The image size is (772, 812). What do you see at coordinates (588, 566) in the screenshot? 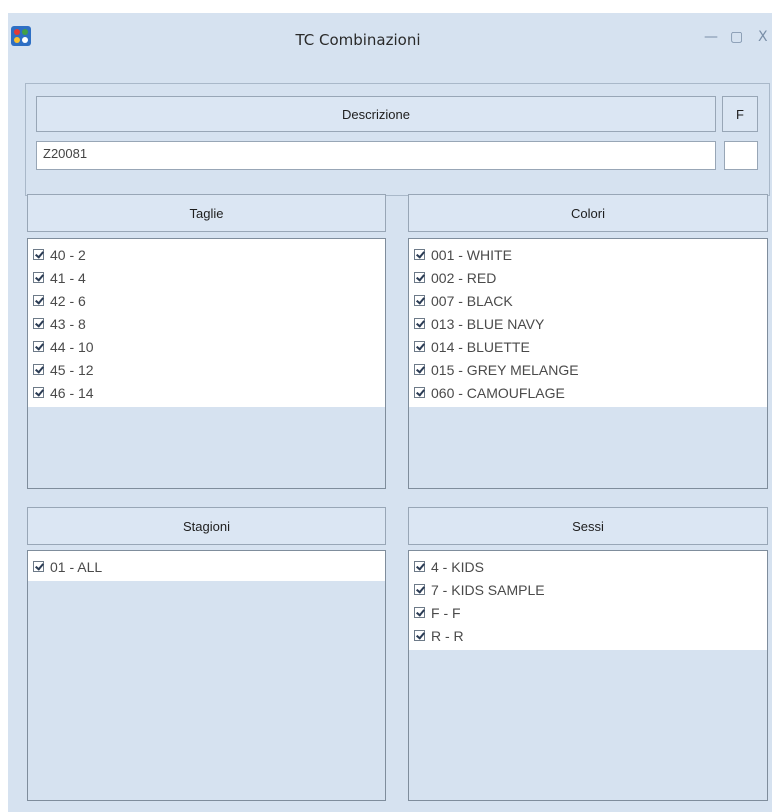
I see `list-item: 4 - KIDS` at bounding box center [588, 566].